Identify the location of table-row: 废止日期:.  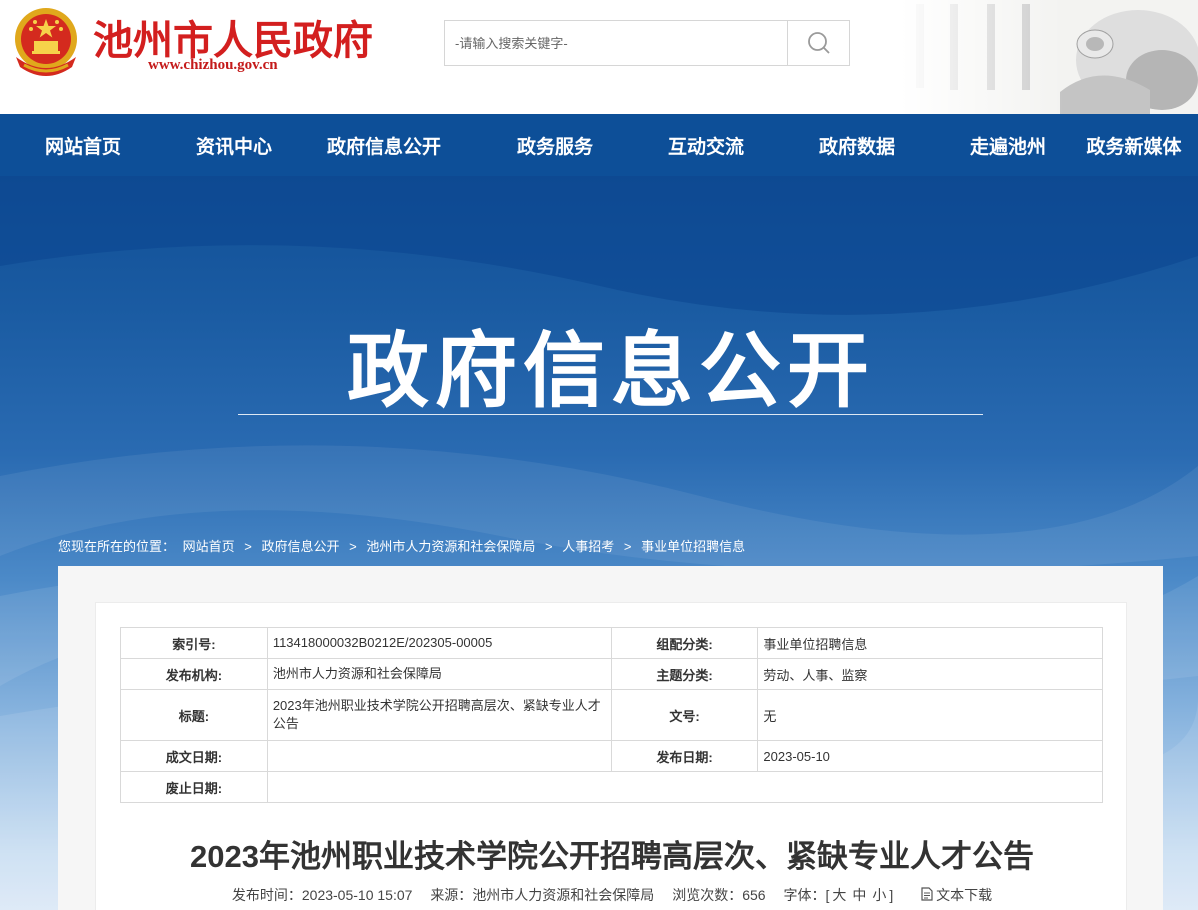
(612, 787).